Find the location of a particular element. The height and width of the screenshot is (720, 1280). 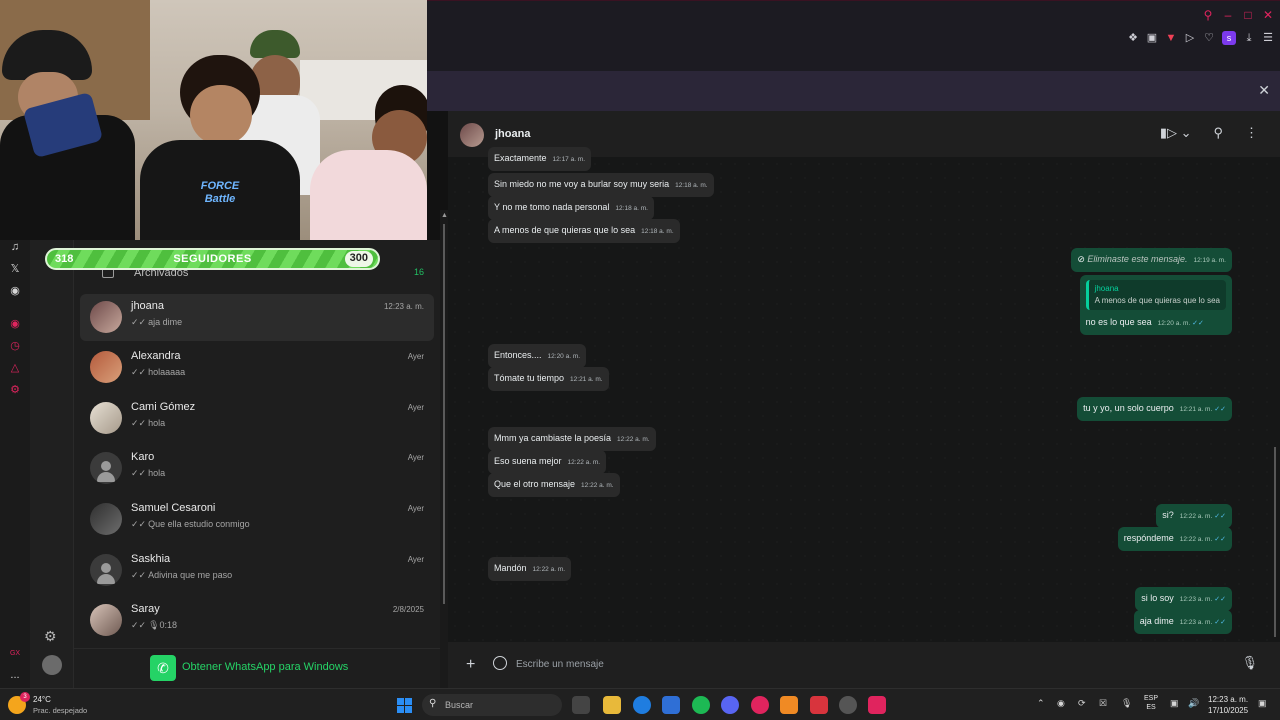

list-item: Saskhia Ayer ✓✓ Adivina que me paso is located at coordinates (257, 570).